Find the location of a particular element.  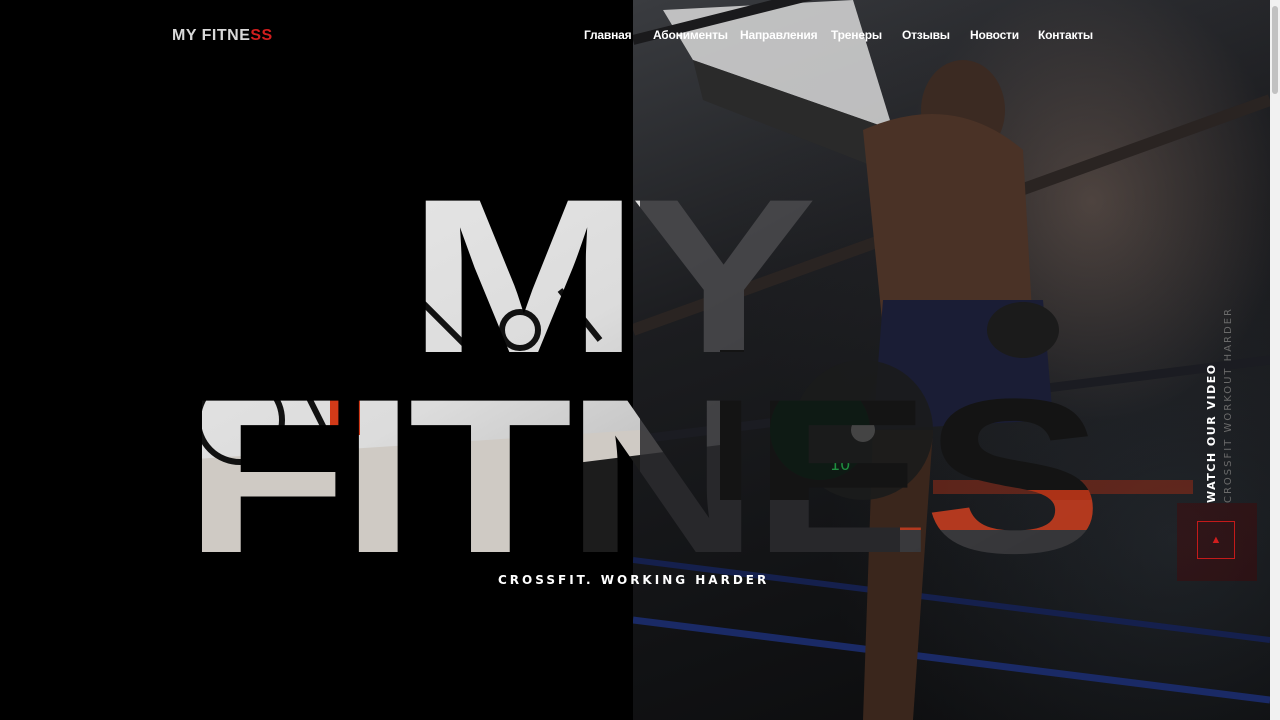

nav-directions: Направления is located at coordinates (779, 35).